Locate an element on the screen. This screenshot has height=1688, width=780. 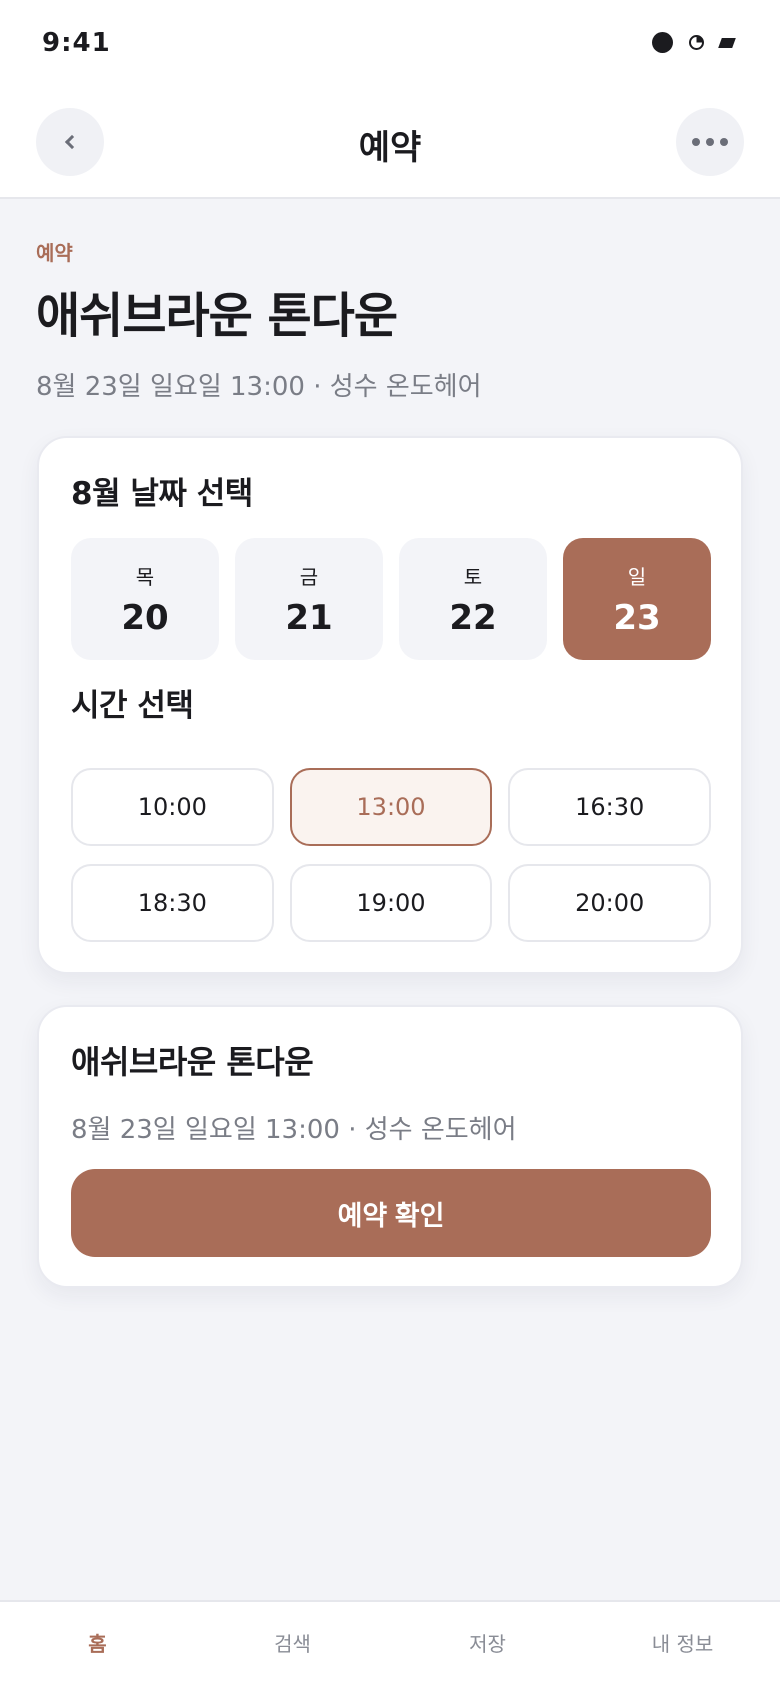
summary-title: 애쉬브라운 톤다운 is located at coordinates (192, 1062).